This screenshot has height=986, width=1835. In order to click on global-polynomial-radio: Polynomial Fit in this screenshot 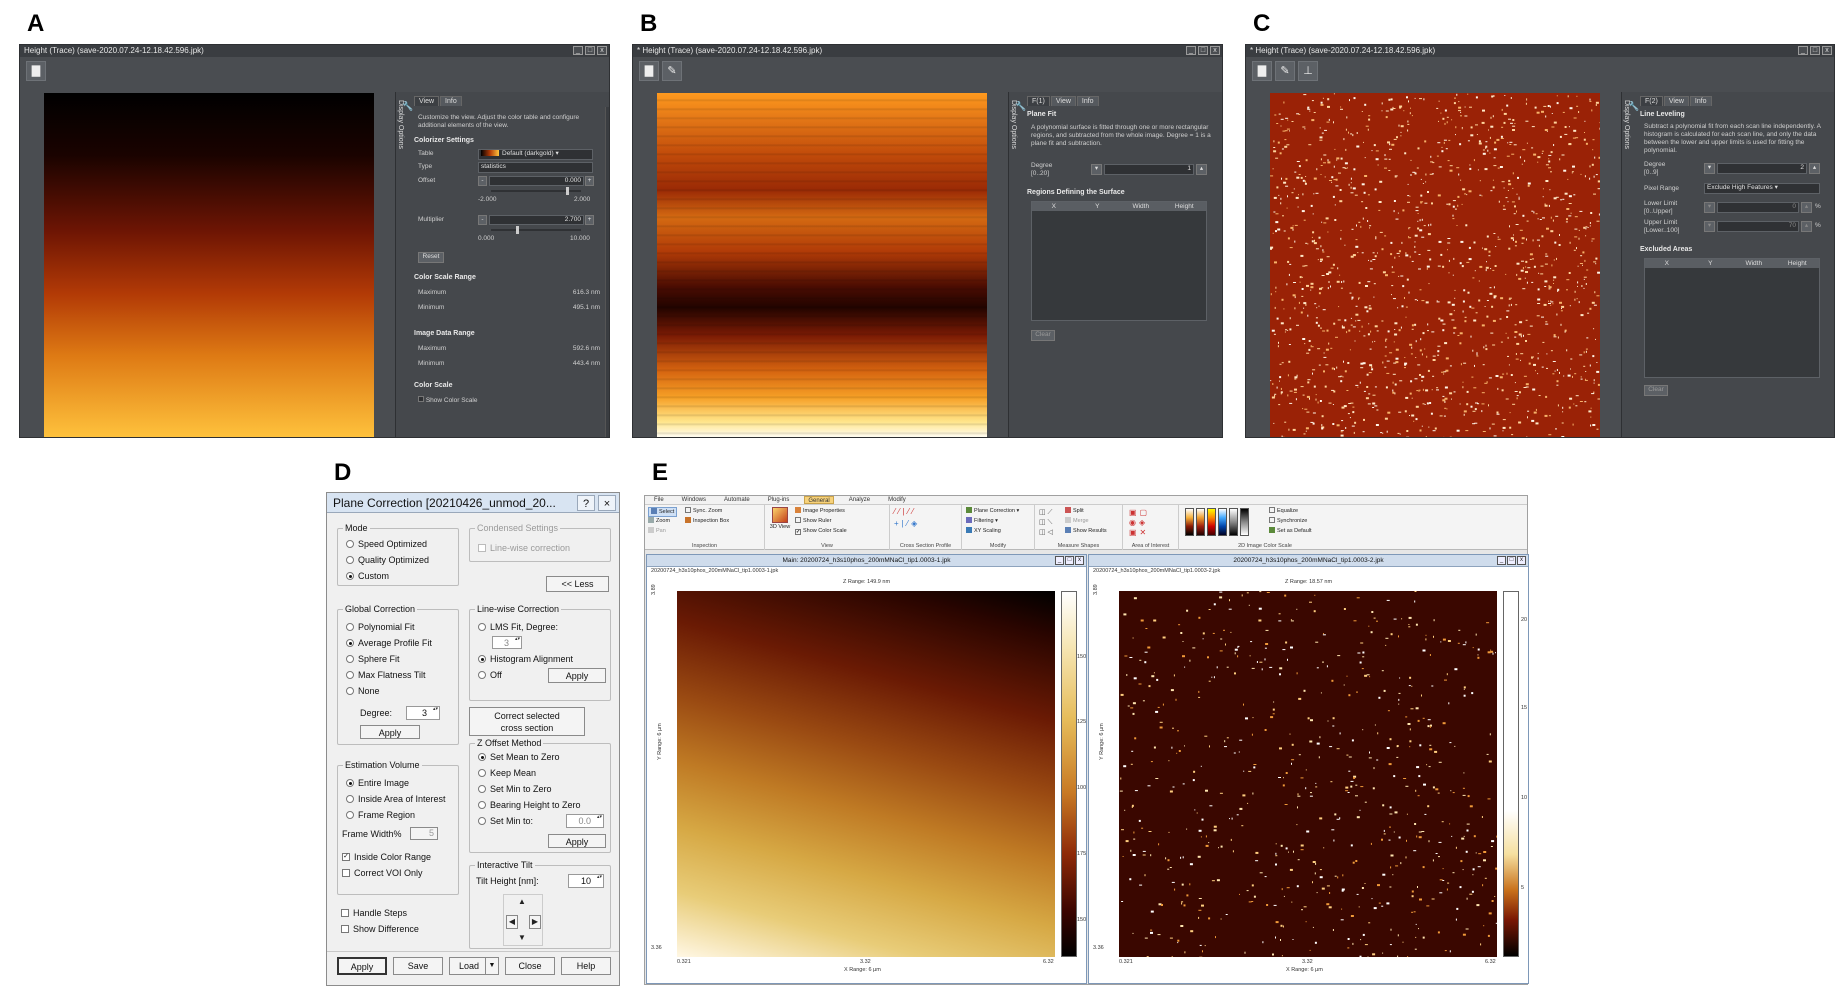, I will do `click(380, 627)`.